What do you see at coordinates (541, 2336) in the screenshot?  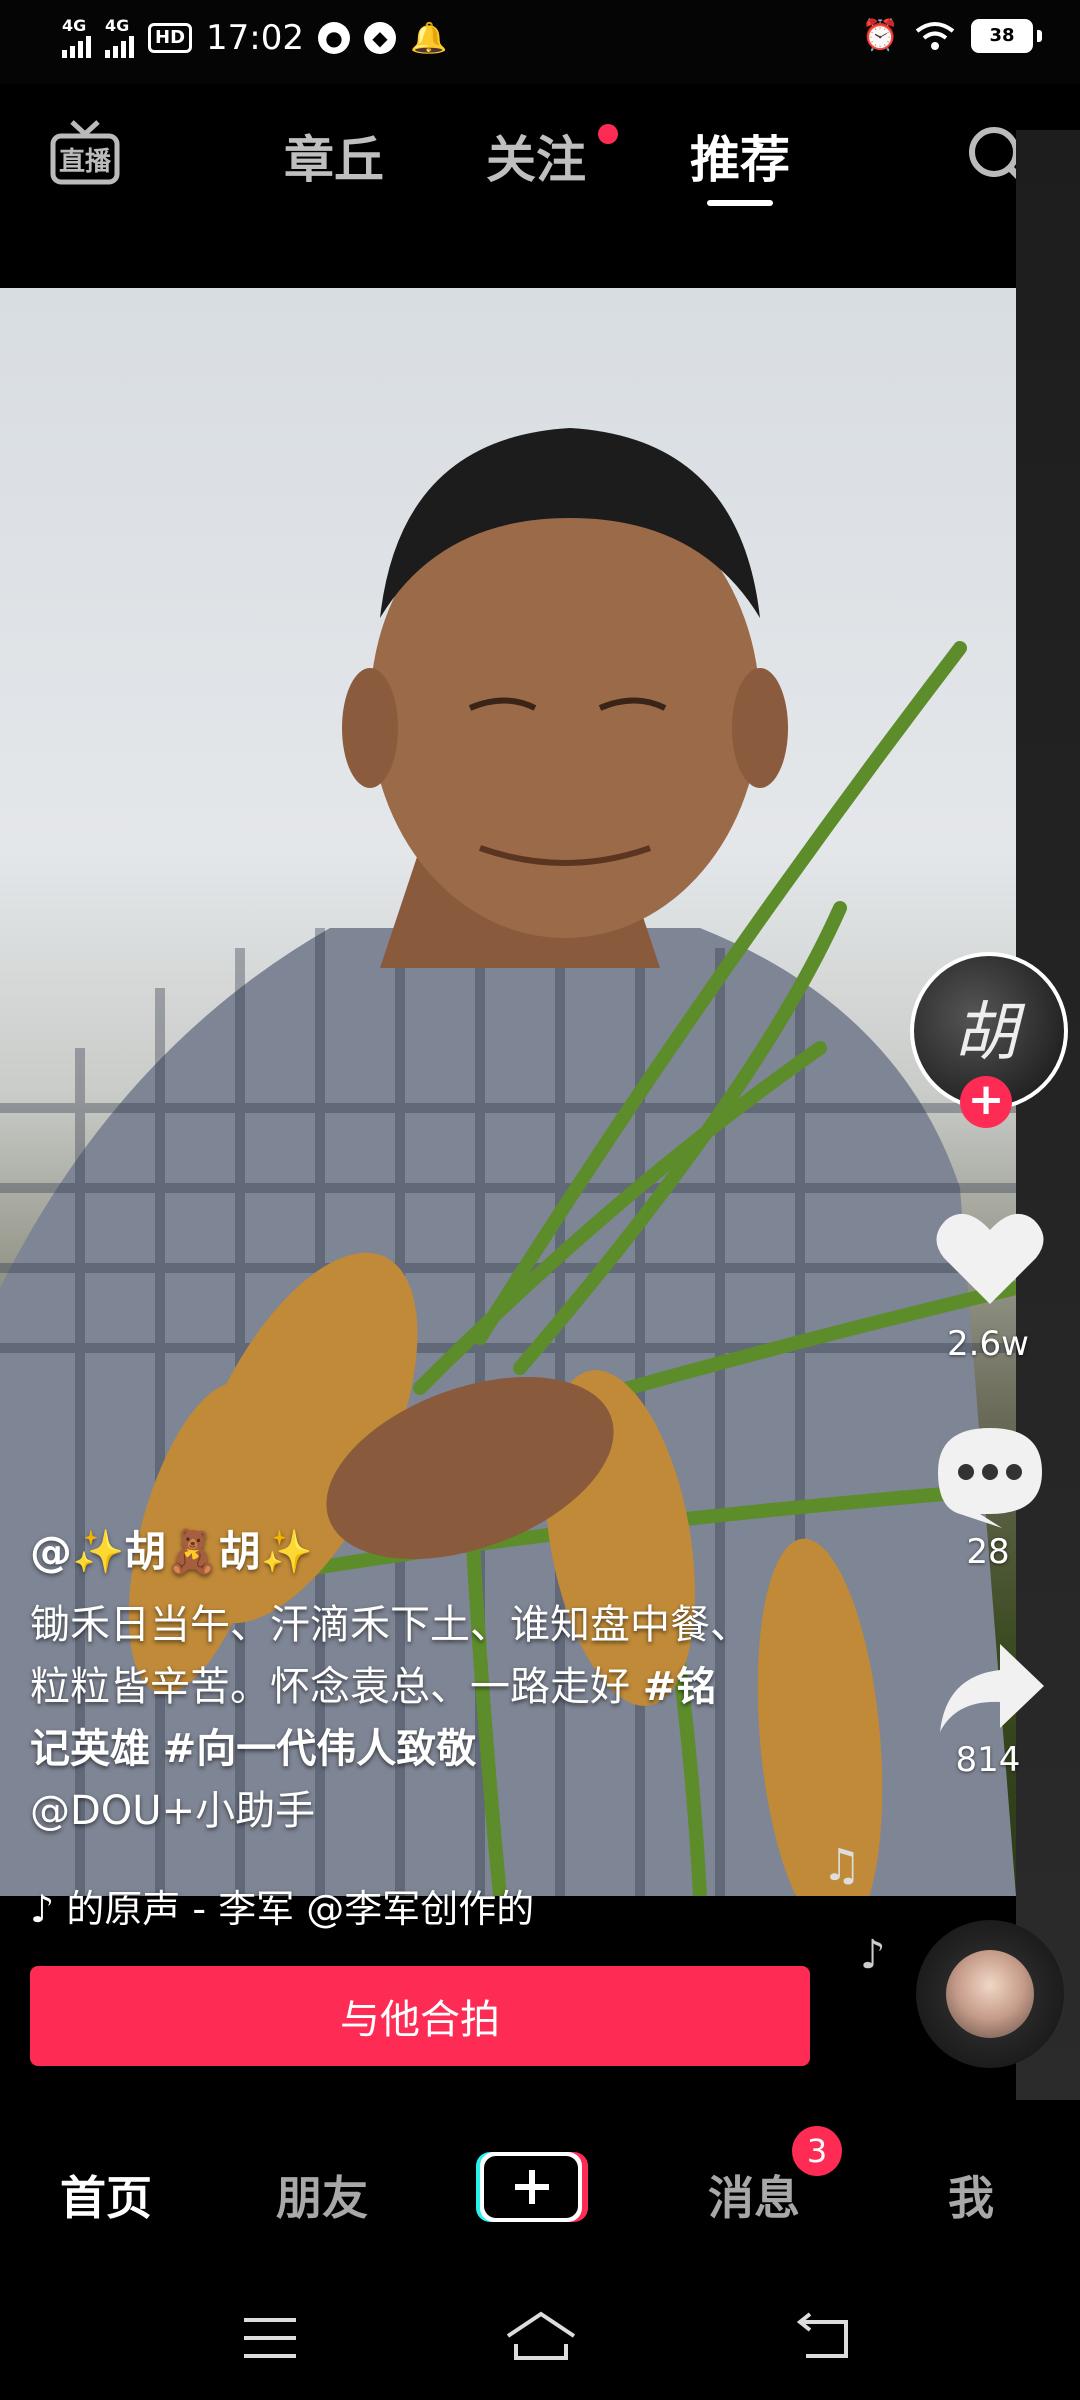 I see `home-icon` at bounding box center [541, 2336].